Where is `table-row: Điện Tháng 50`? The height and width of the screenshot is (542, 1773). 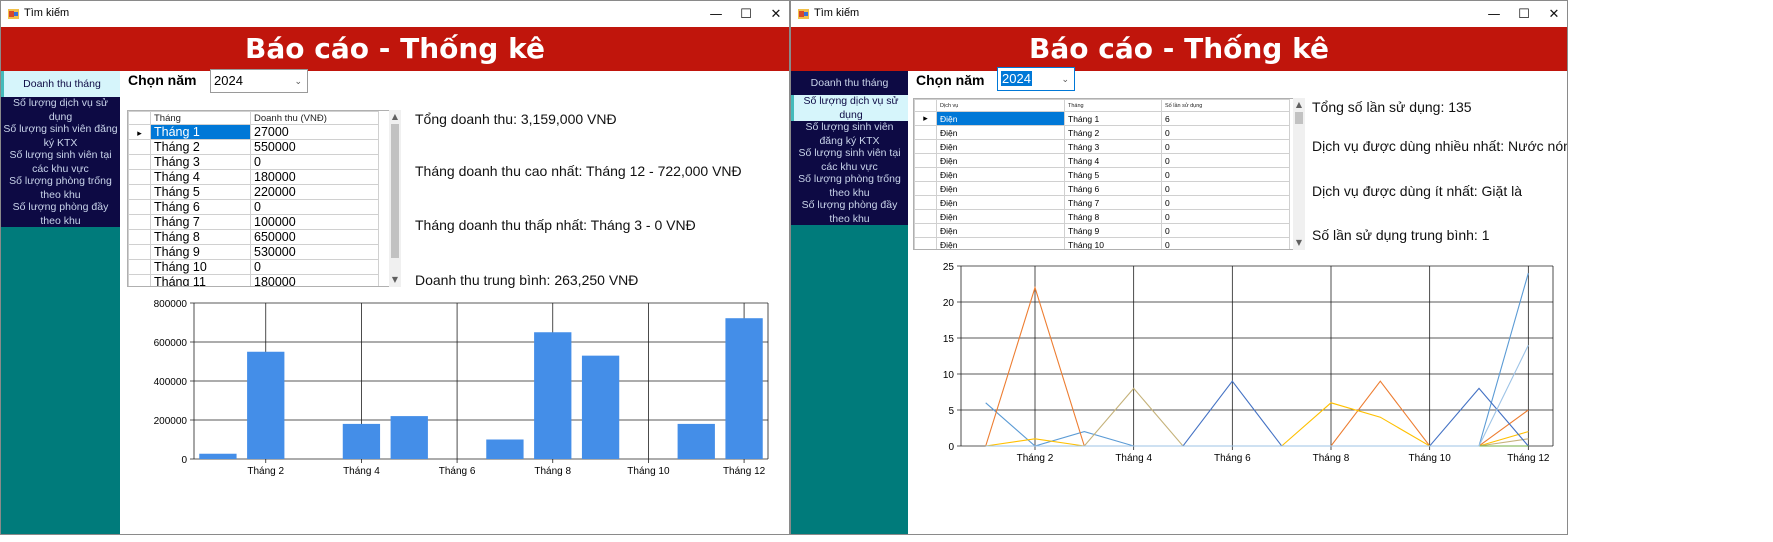 table-row: Điện Tháng 50 is located at coordinates (1102, 174).